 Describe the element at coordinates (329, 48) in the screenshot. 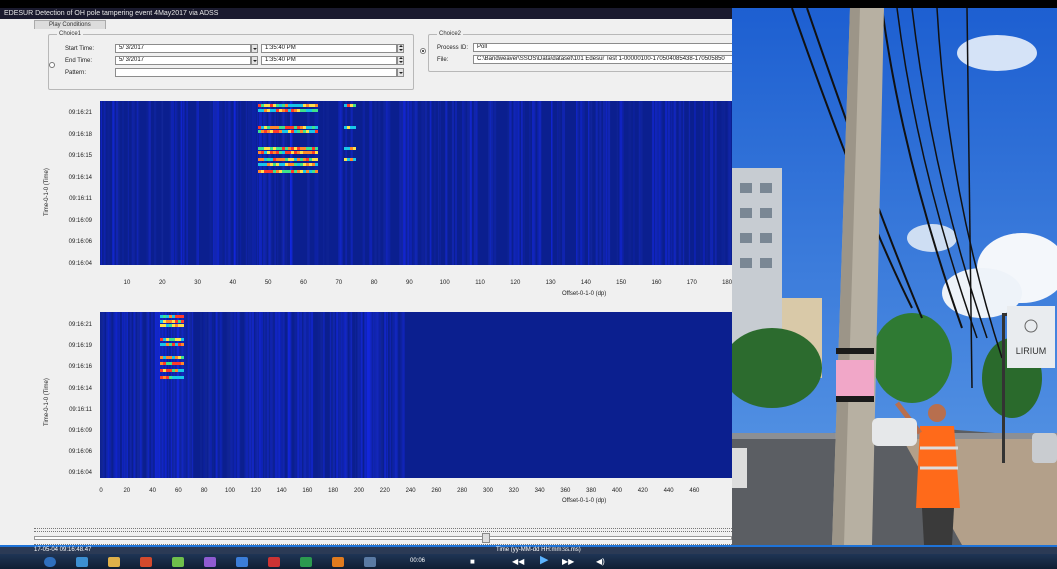

I see `start-time-field: 1:35:40 PM` at that location.